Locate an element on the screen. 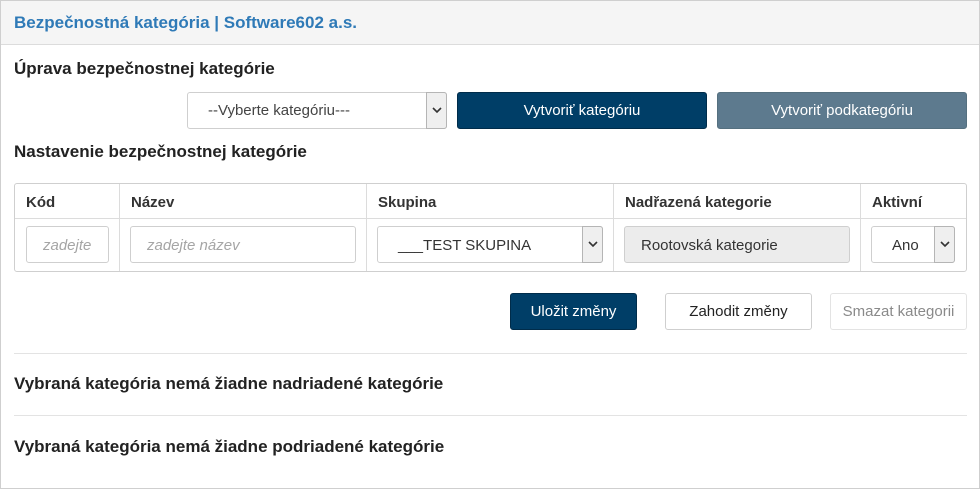 The width and height of the screenshot is (980, 489). create-category-button: Vytvoriť kategóriu is located at coordinates (582, 110).